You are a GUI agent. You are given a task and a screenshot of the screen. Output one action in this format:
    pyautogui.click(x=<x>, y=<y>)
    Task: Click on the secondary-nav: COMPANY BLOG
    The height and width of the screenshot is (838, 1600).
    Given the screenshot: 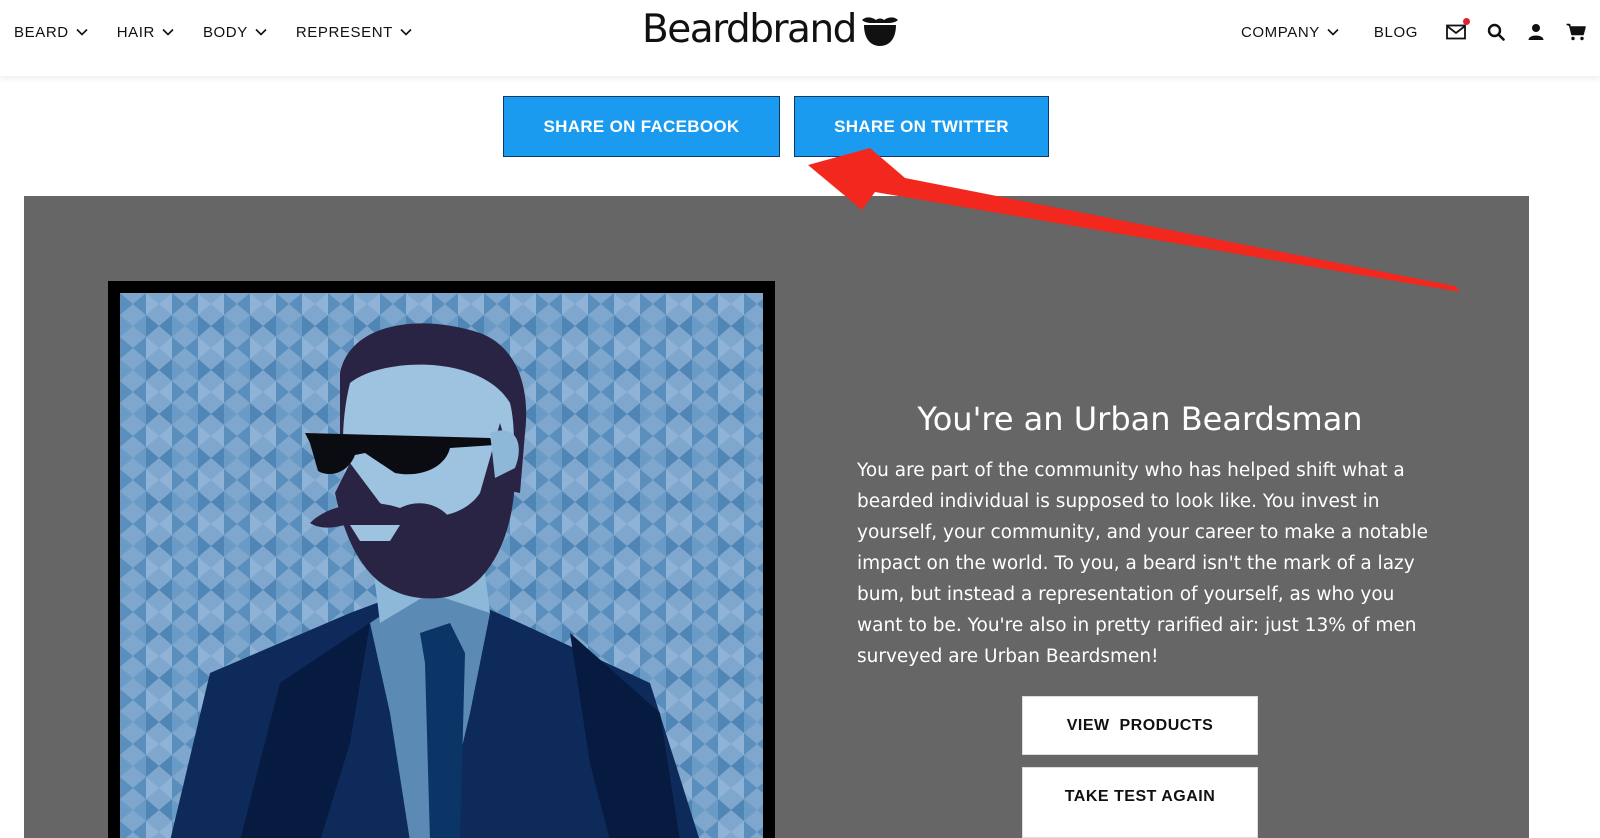 What is the action you would take?
    pyautogui.click(x=1413, y=30)
    